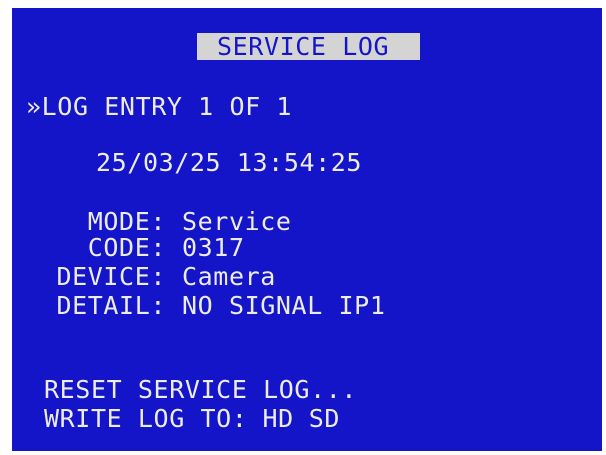 The height and width of the screenshot is (455, 606). What do you see at coordinates (126, 247) in the screenshot?
I see `field-label-code: CODE:` at bounding box center [126, 247].